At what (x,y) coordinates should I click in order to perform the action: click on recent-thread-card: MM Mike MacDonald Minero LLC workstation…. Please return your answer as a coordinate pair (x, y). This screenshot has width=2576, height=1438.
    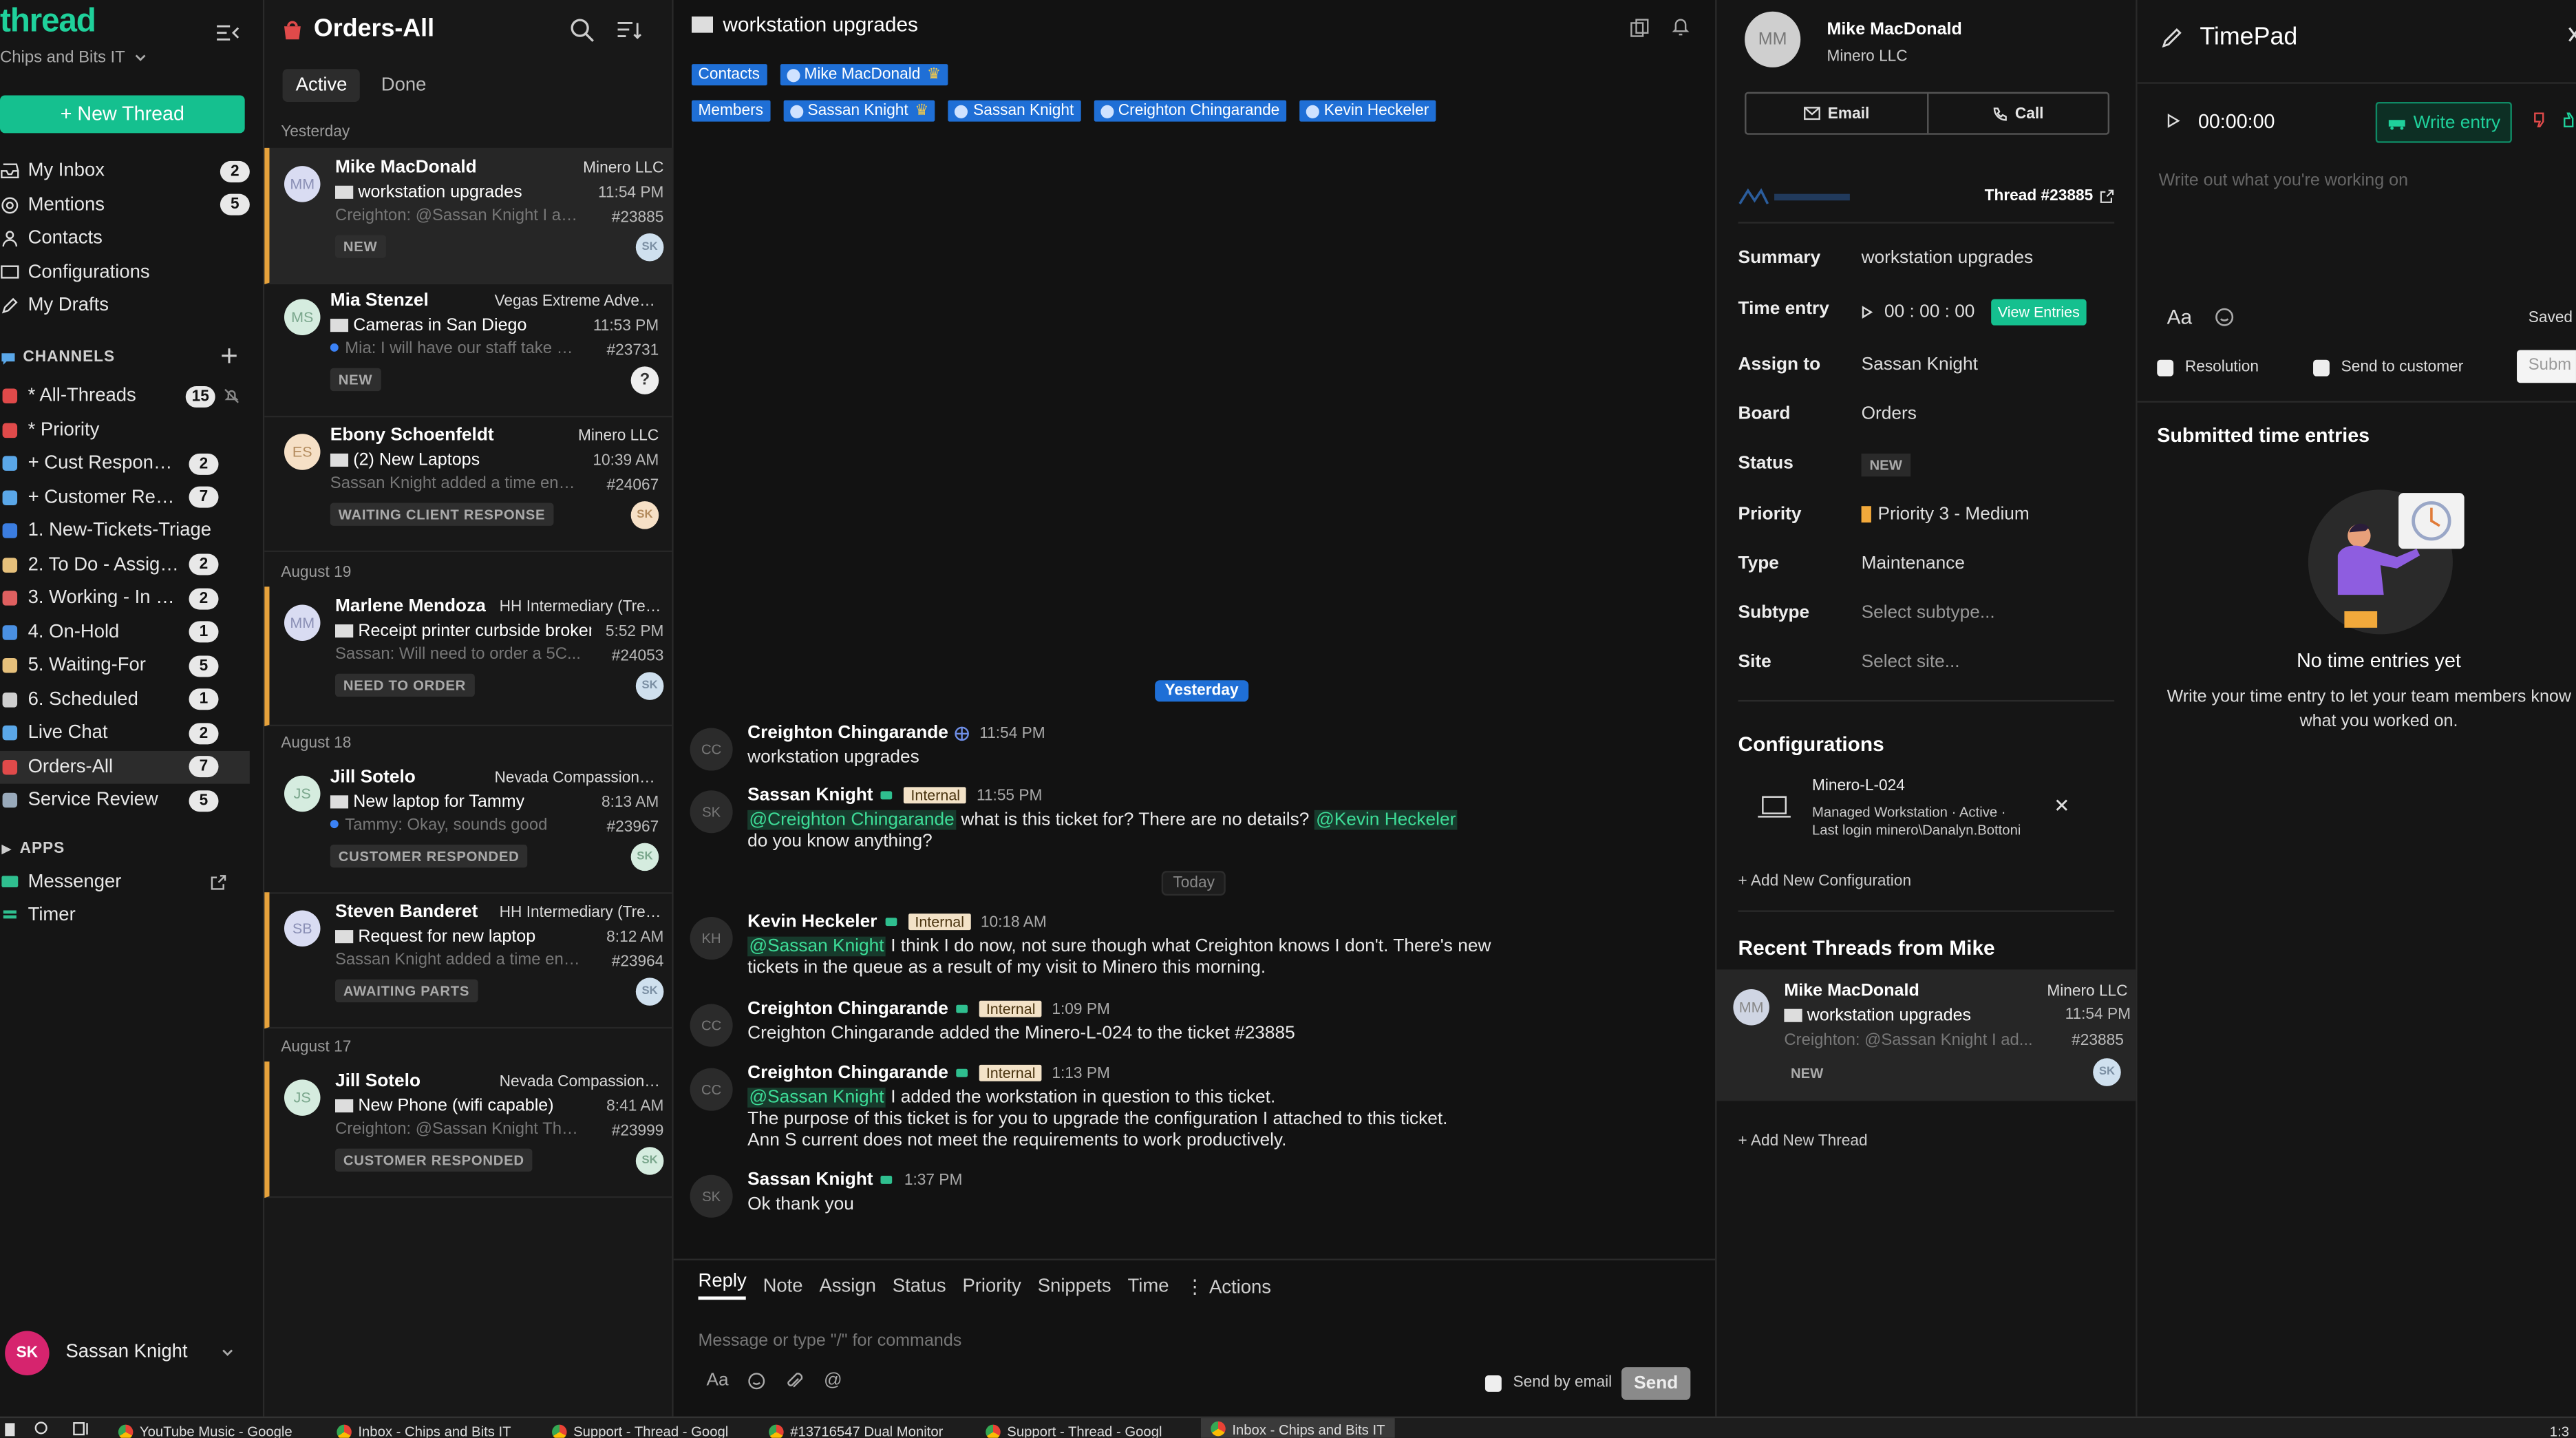
    Looking at the image, I should click on (1926, 1035).